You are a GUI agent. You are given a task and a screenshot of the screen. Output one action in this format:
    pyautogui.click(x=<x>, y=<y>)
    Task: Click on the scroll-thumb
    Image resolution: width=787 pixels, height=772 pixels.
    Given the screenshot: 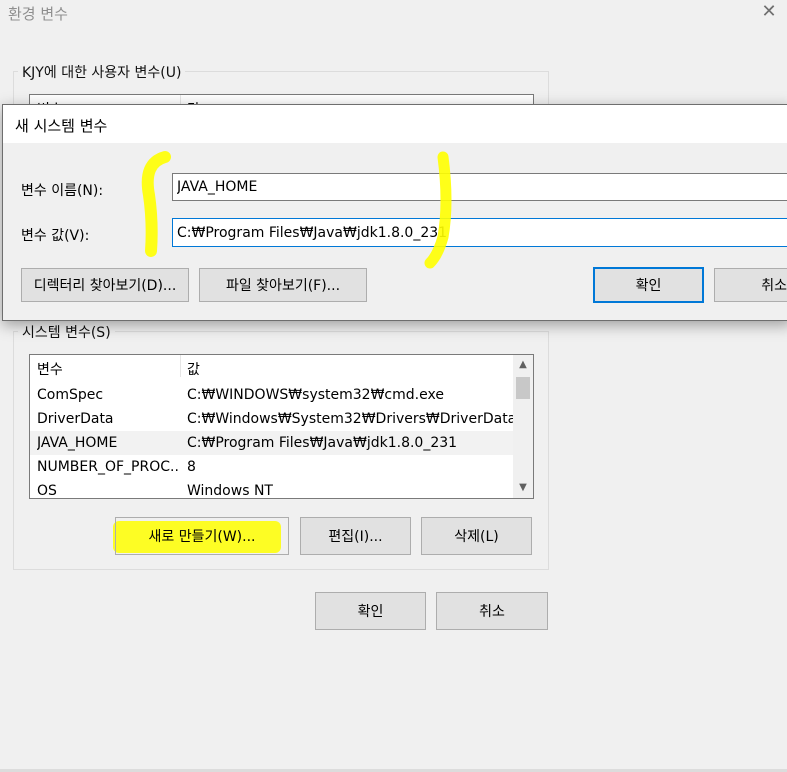 What is the action you would take?
    pyautogui.click(x=523, y=388)
    